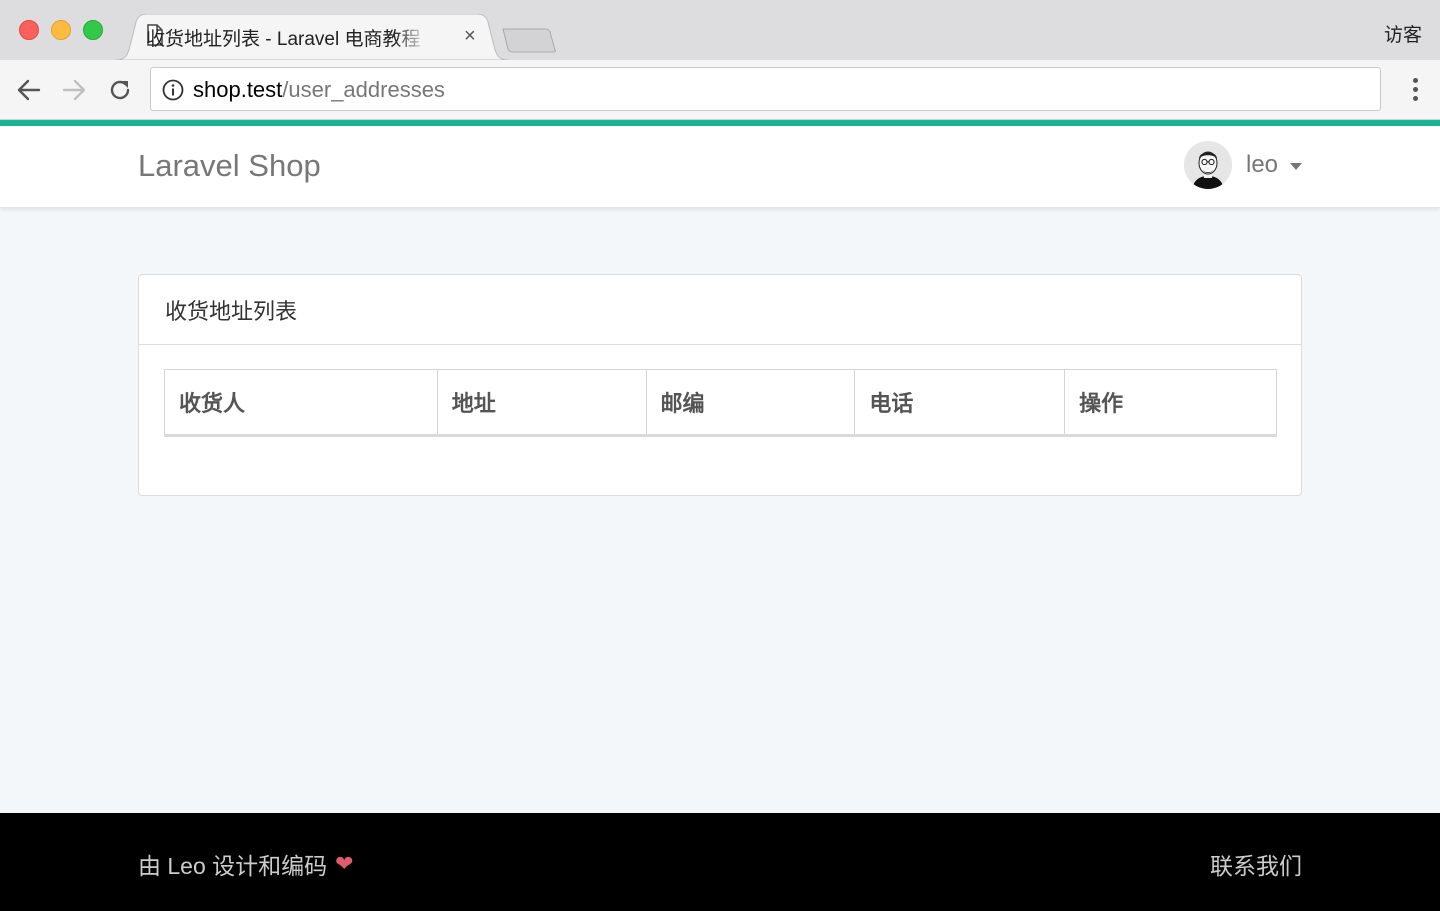 Image resolution: width=1440 pixels, height=911 pixels. I want to click on new-tab-icon, so click(529, 40).